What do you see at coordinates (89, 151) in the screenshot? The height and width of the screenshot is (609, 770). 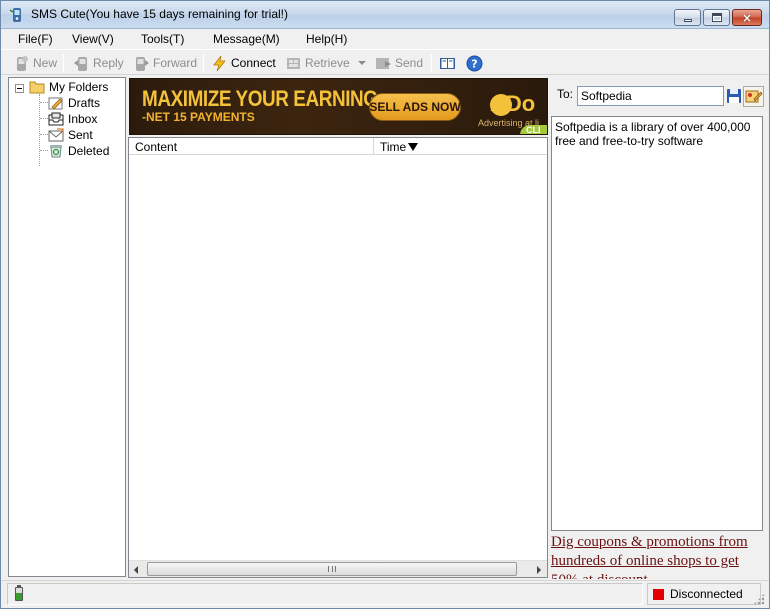 I see `tree-item-label: Deleted` at bounding box center [89, 151].